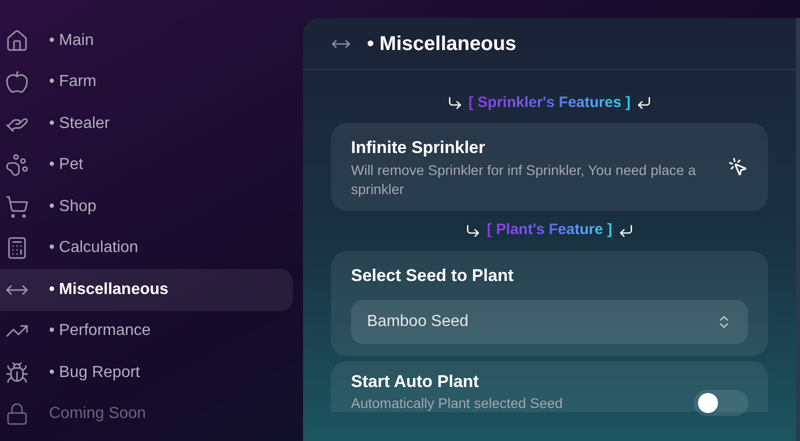  Describe the element at coordinates (524, 179) in the screenshot. I see `feature-description: Will remove Sprinkler for inf Sprinkler, You need place a sprinkler` at that location.